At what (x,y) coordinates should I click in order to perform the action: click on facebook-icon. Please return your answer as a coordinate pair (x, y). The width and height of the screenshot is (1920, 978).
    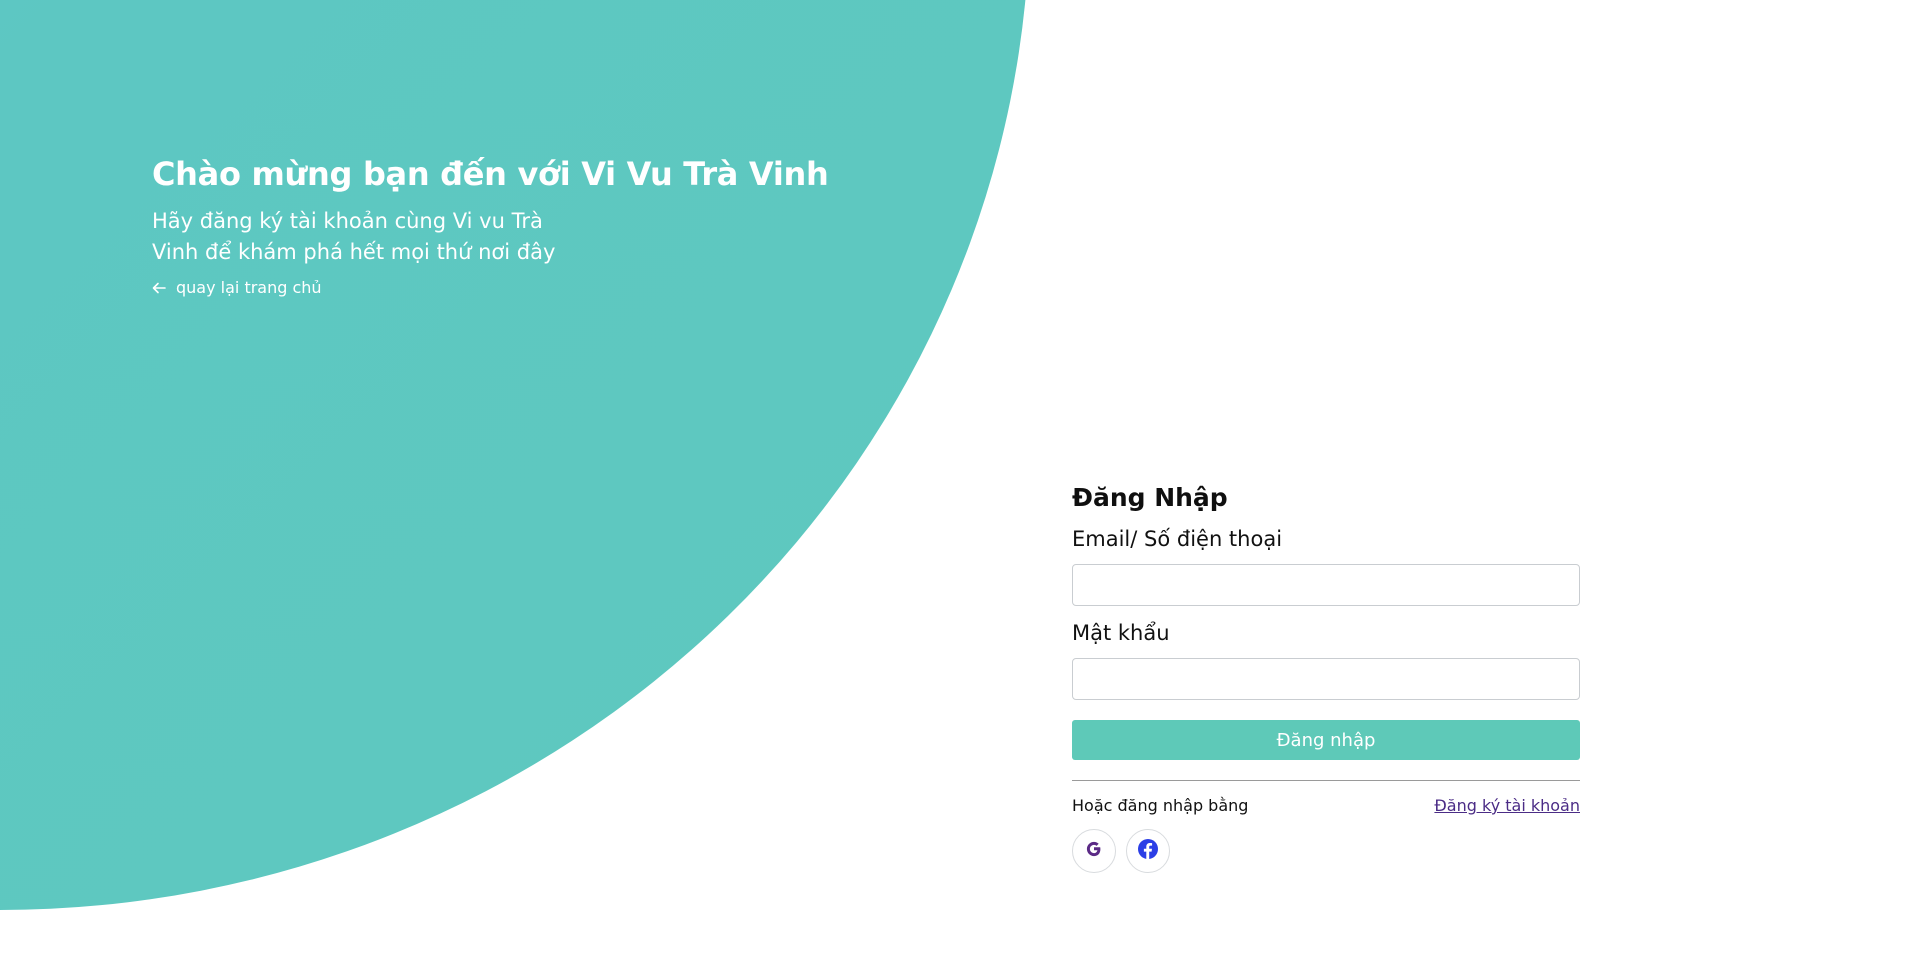
    Looking at the image, I should click on (1148, 851).